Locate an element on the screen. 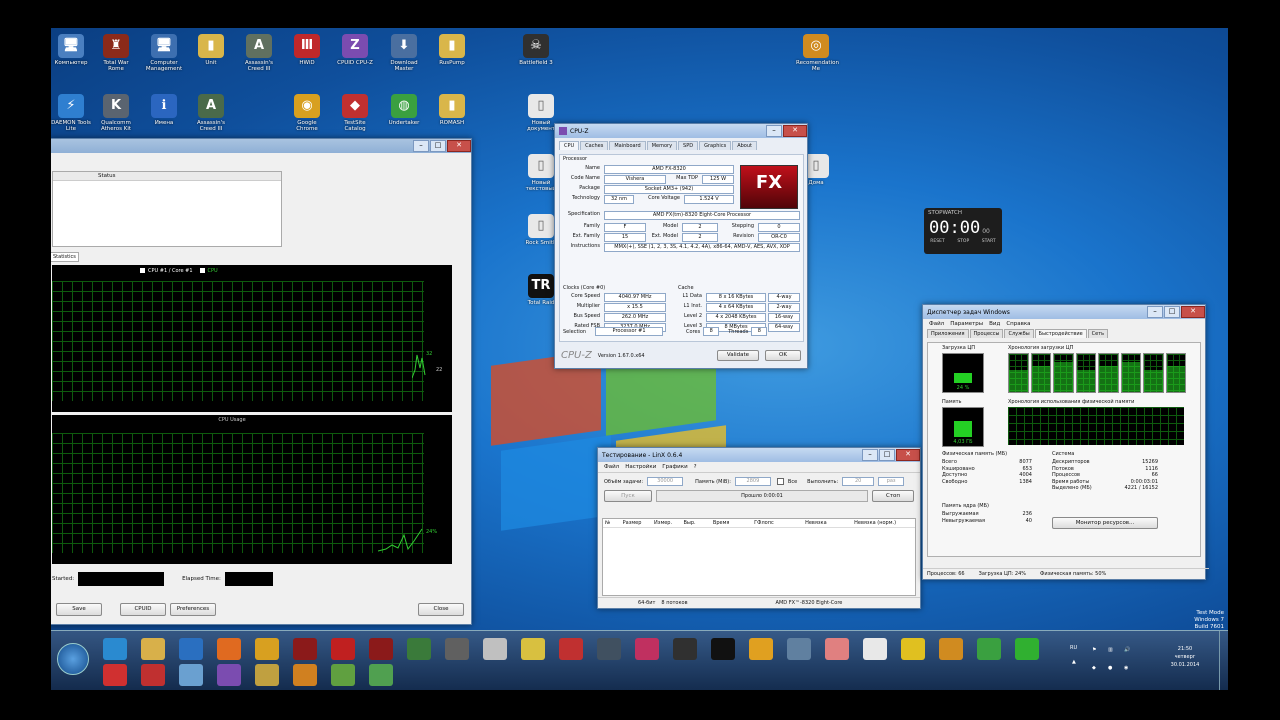 This screenshot has height=720, width=1280. stopwatch-reset-button: RESET is located at coordinates (937, 241).